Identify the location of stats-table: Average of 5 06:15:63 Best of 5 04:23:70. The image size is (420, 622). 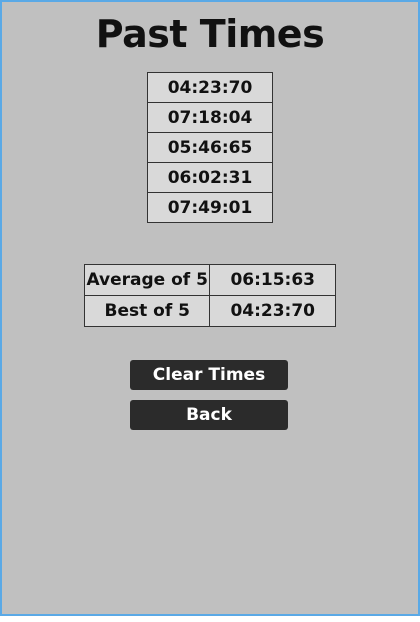
(209, 295).